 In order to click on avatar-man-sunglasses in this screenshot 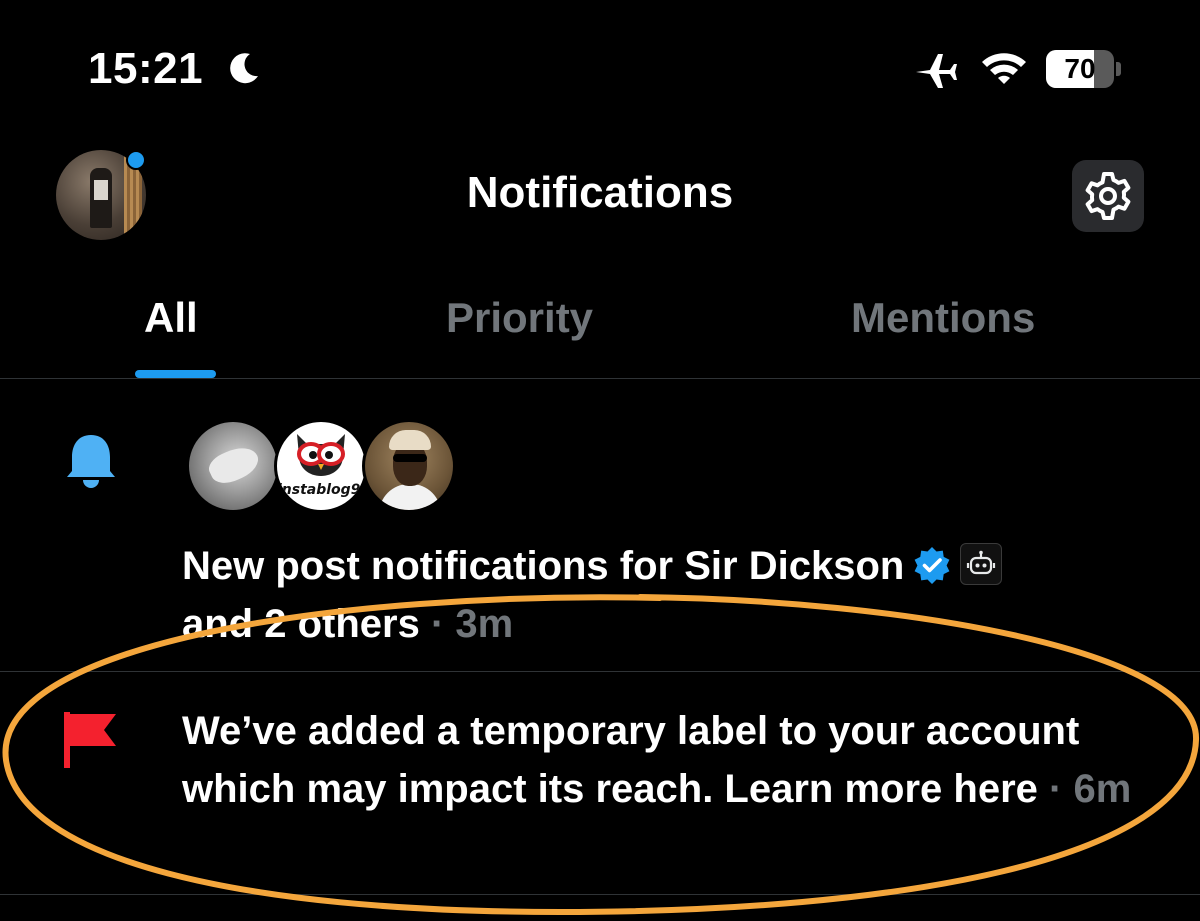, I will do `click(409, 466)`.